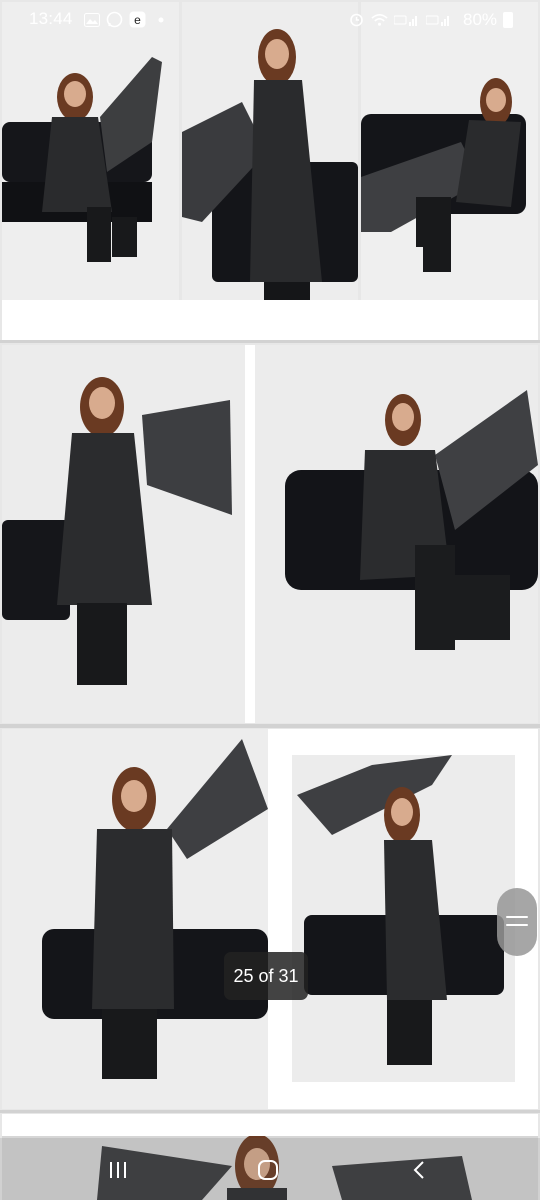  Describe the element at coordinates (51, 18) in the screenshot. I see `status-time: 13:44` at that location.